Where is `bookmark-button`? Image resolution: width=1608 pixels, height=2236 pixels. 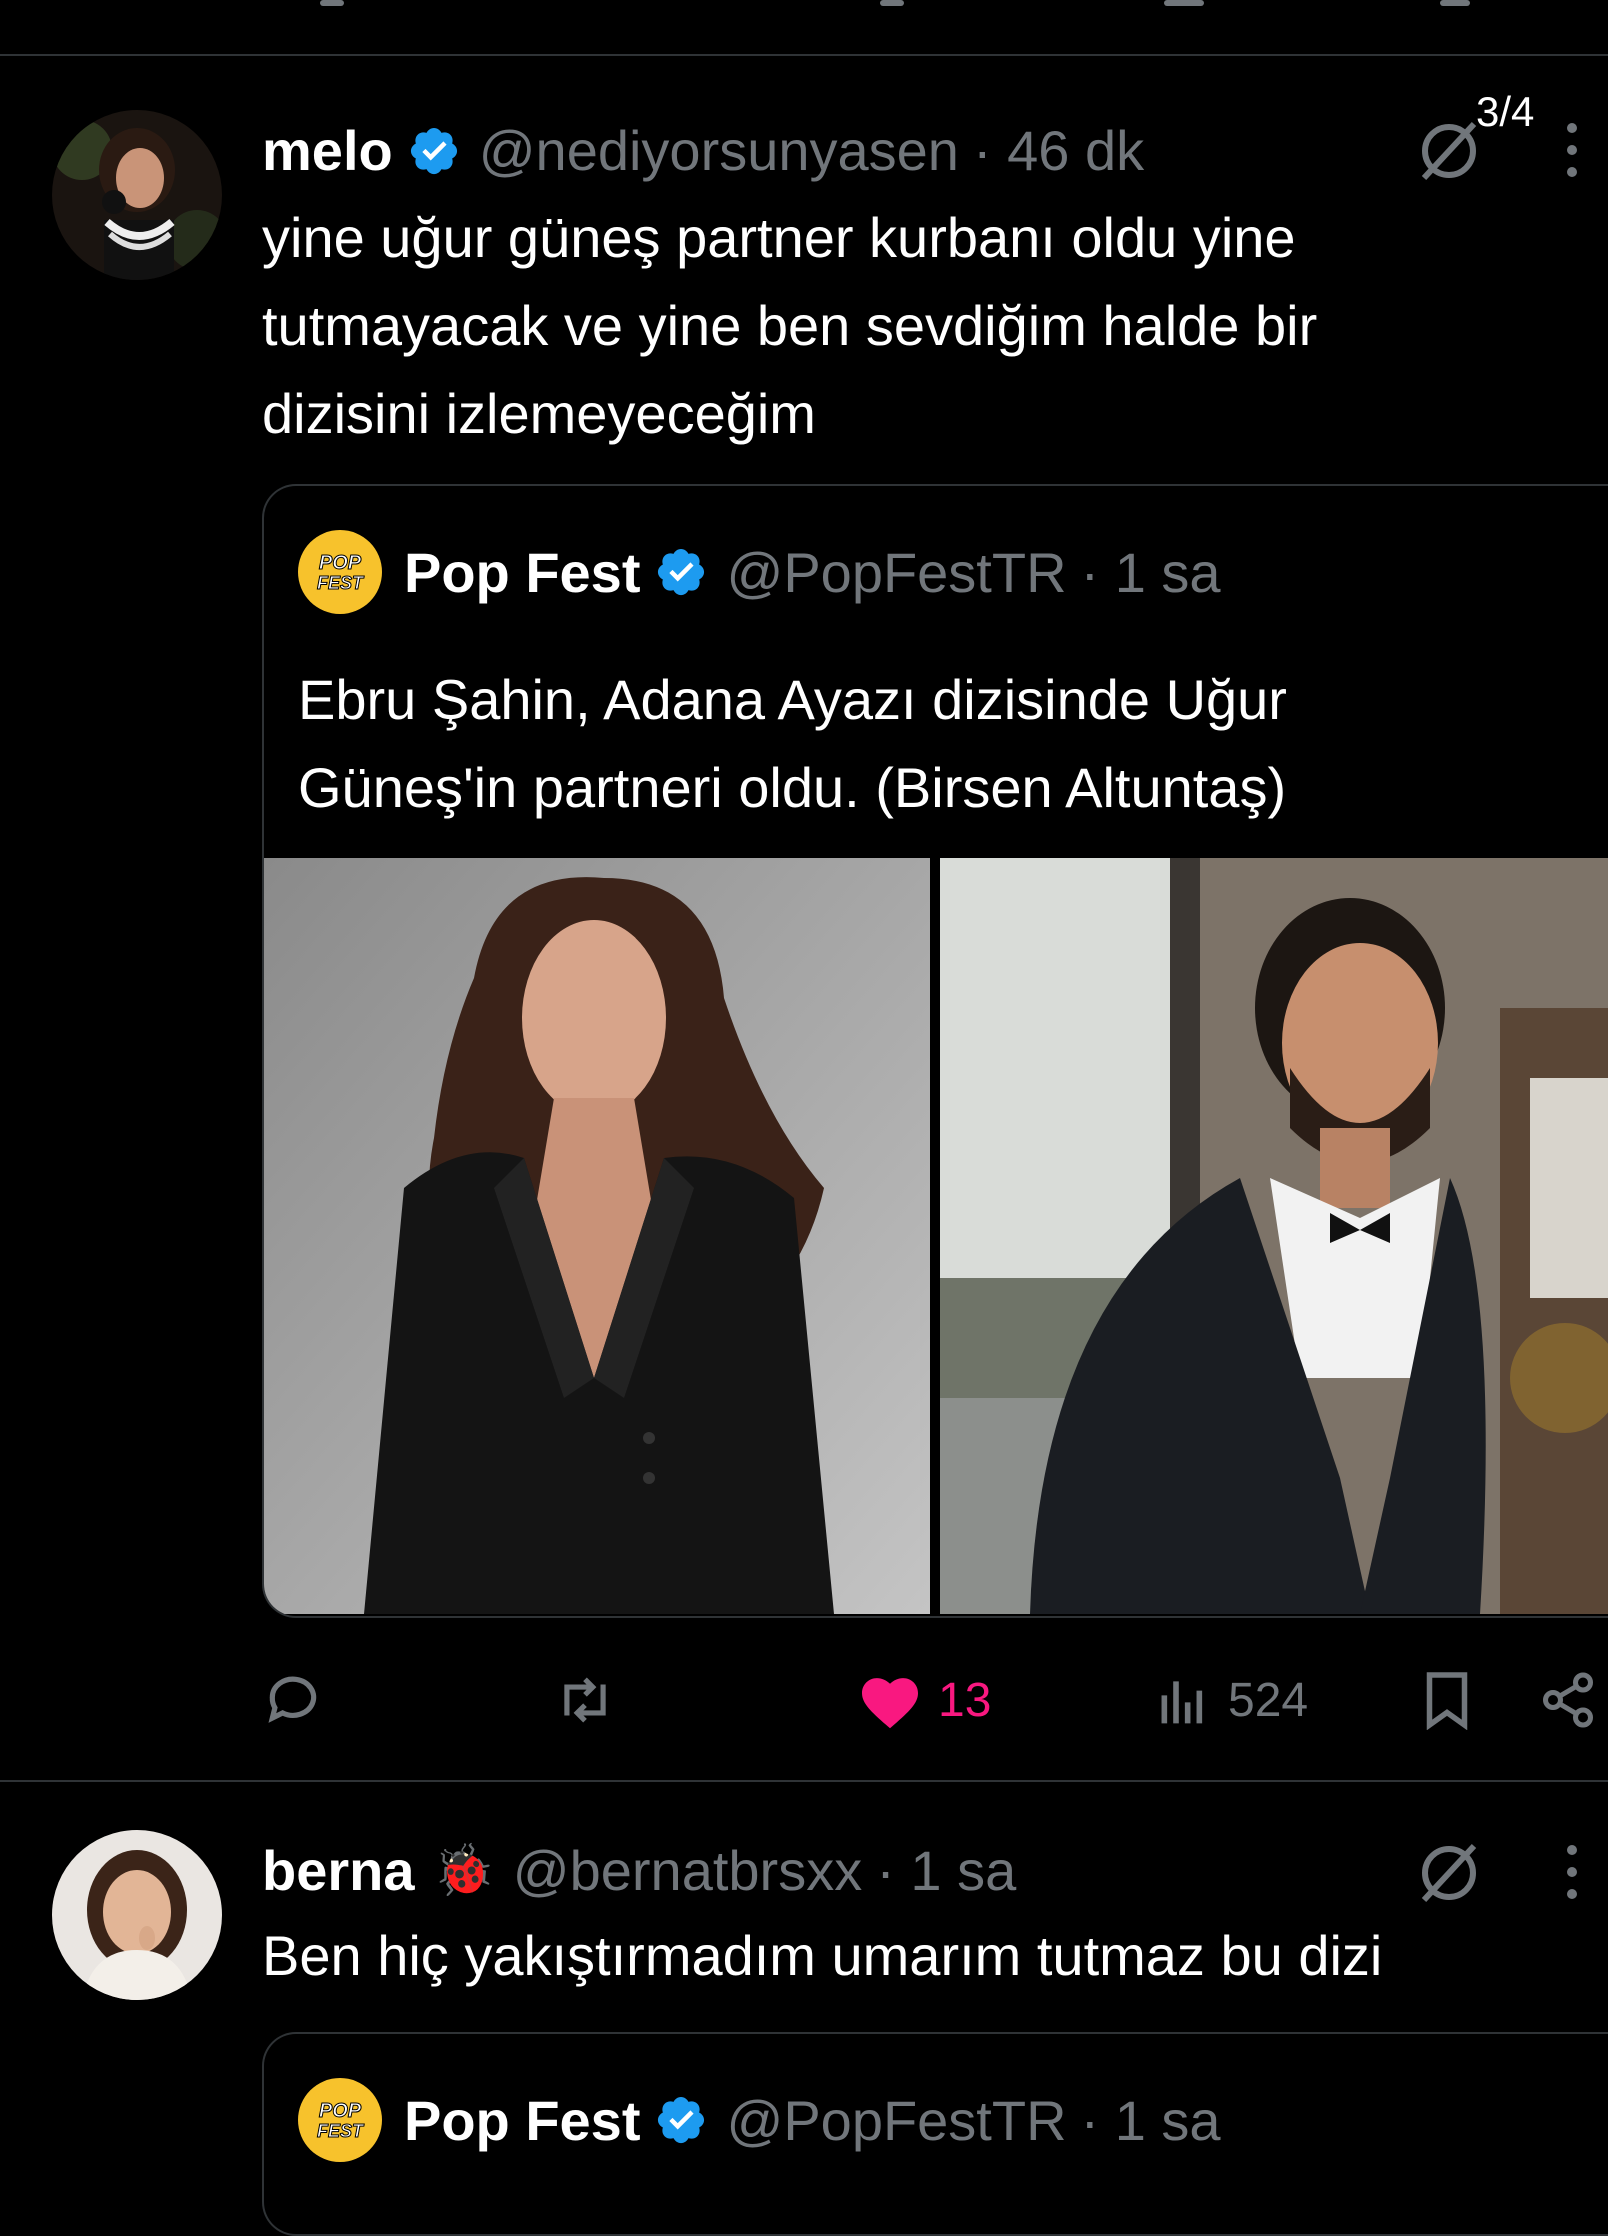
bookmark-button is located at coordinates (1447, 1700).